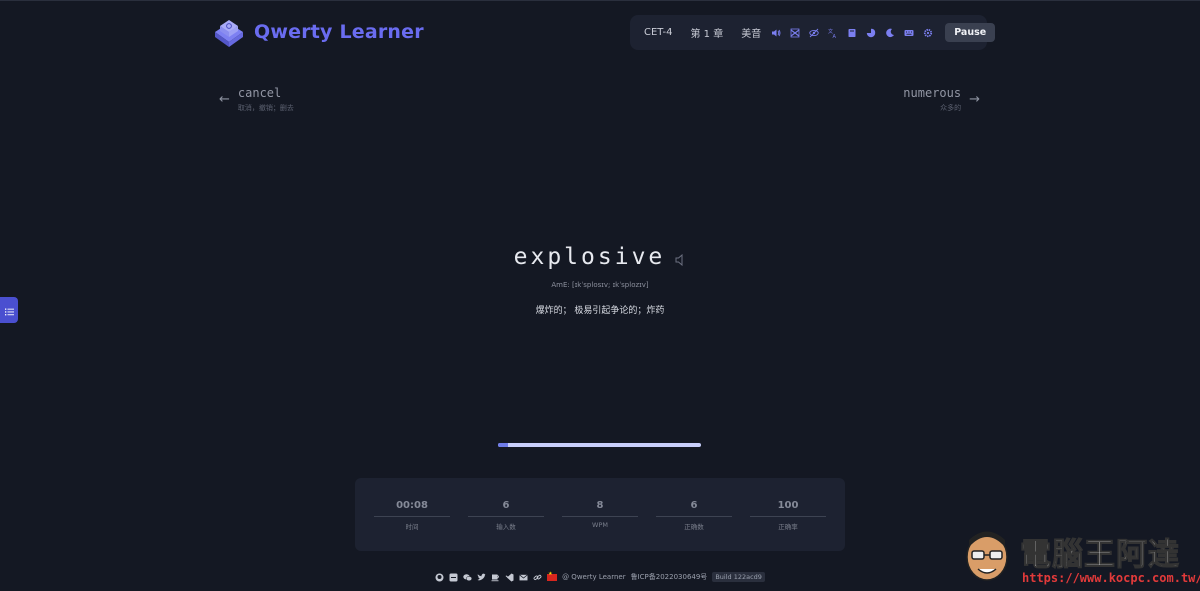 This screenshot has width=1200, height=591. Describe the element at coordinates (503, 445) in the screenshot. I see `progress-fill` at that location.